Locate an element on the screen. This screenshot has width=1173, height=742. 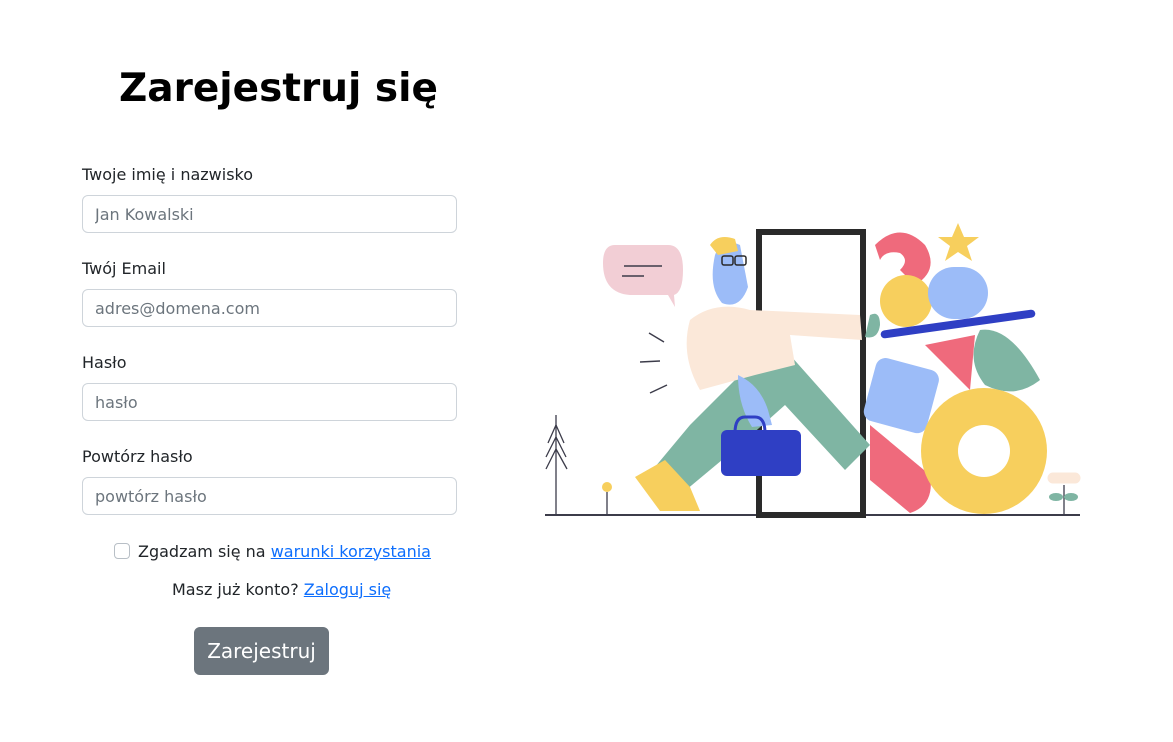
terms-row: Zgadzam się na warunki korzystania is located at coordinates (272, 551).